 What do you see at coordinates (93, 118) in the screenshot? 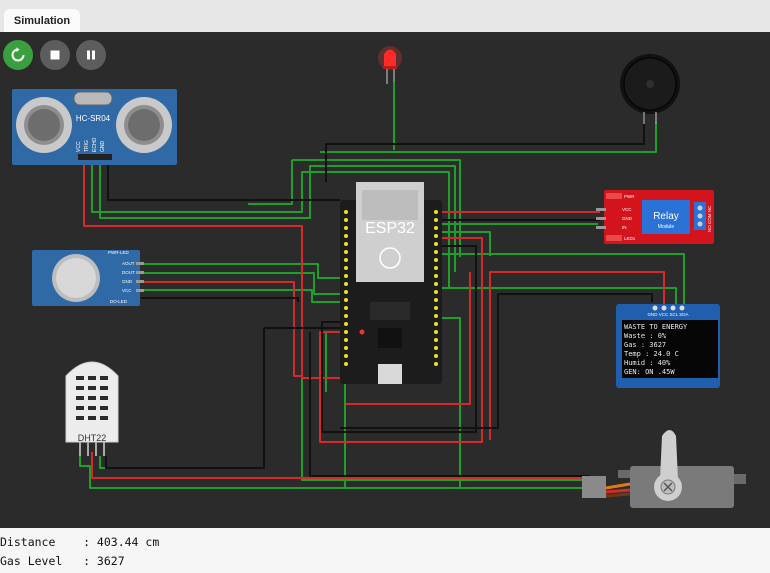
I see `ultrasonic-model-label: HC-SR04` at bounding box center [93, 118].